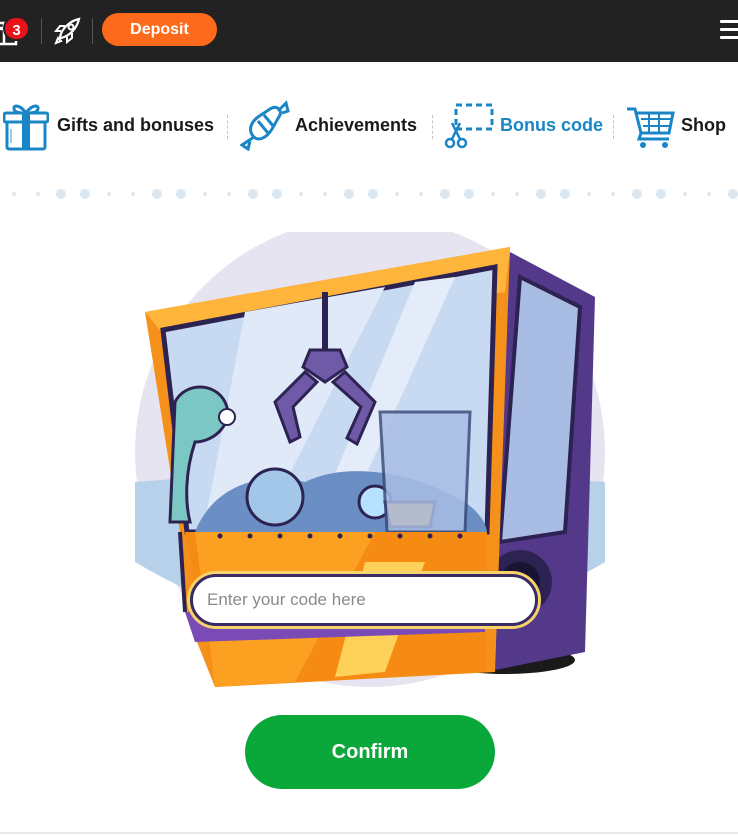 This screenshot has width=738, height=835. I want to click on nav-item-bonus-code: Bonus code, so click(522, 125).